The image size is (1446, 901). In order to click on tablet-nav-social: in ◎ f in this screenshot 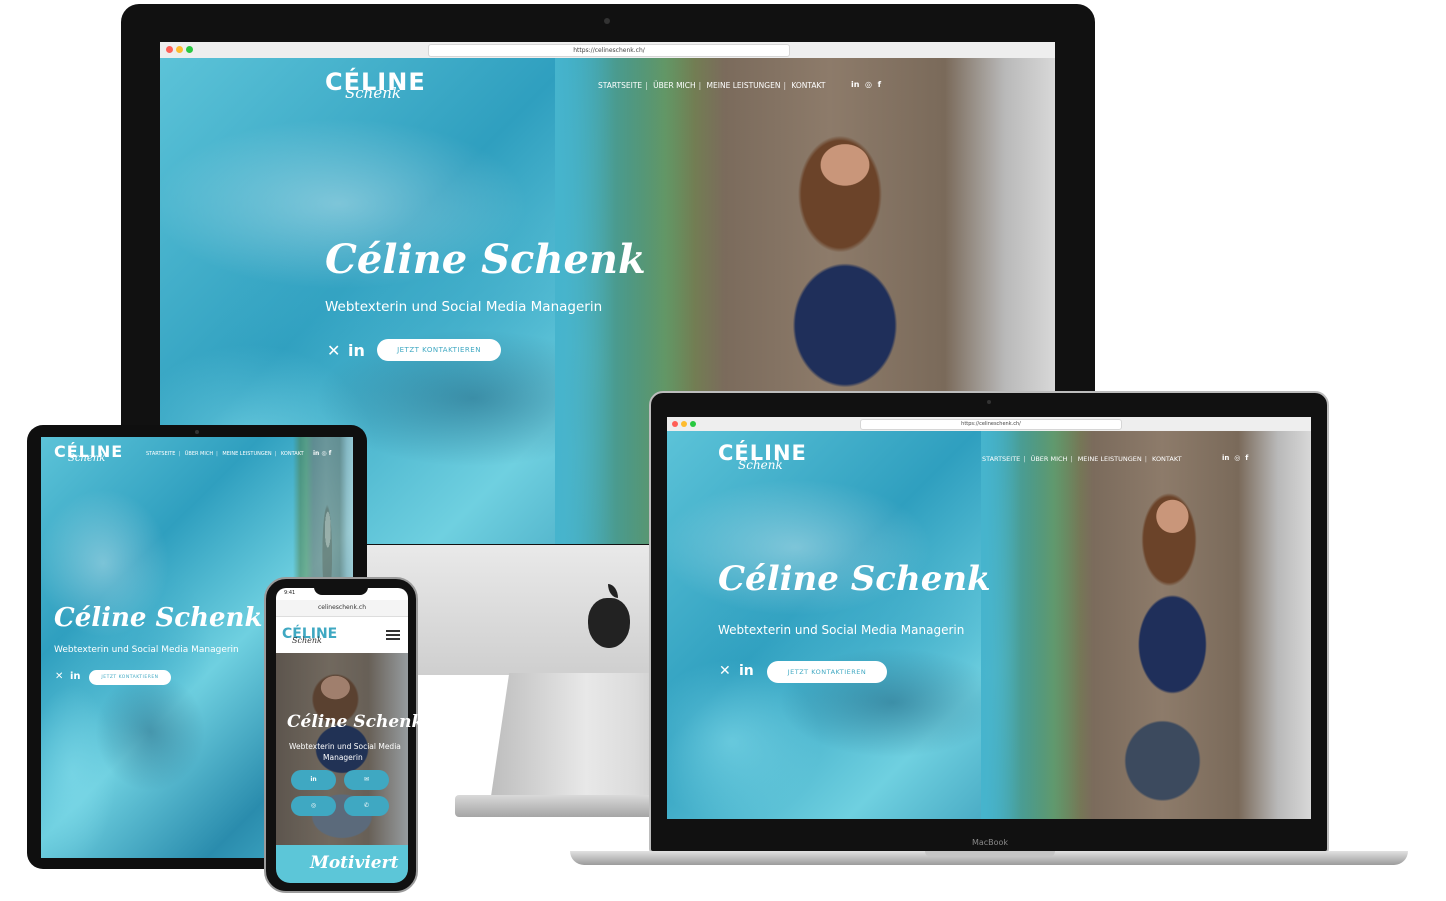, I will do `click(322, 453)`.